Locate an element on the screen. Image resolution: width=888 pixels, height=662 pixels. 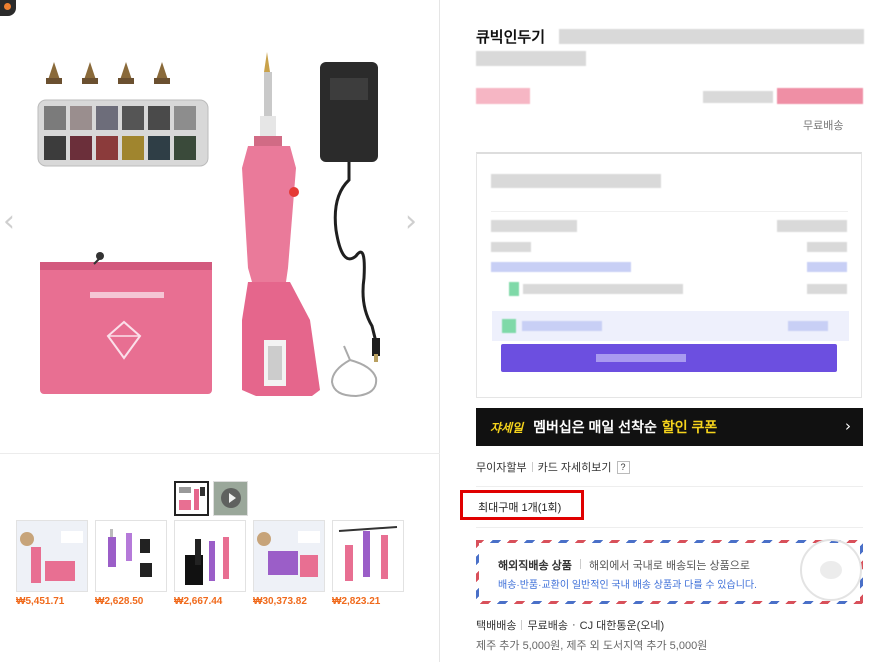
related-product-item: ₩2,628.50 is located at coordinates (131, 563).